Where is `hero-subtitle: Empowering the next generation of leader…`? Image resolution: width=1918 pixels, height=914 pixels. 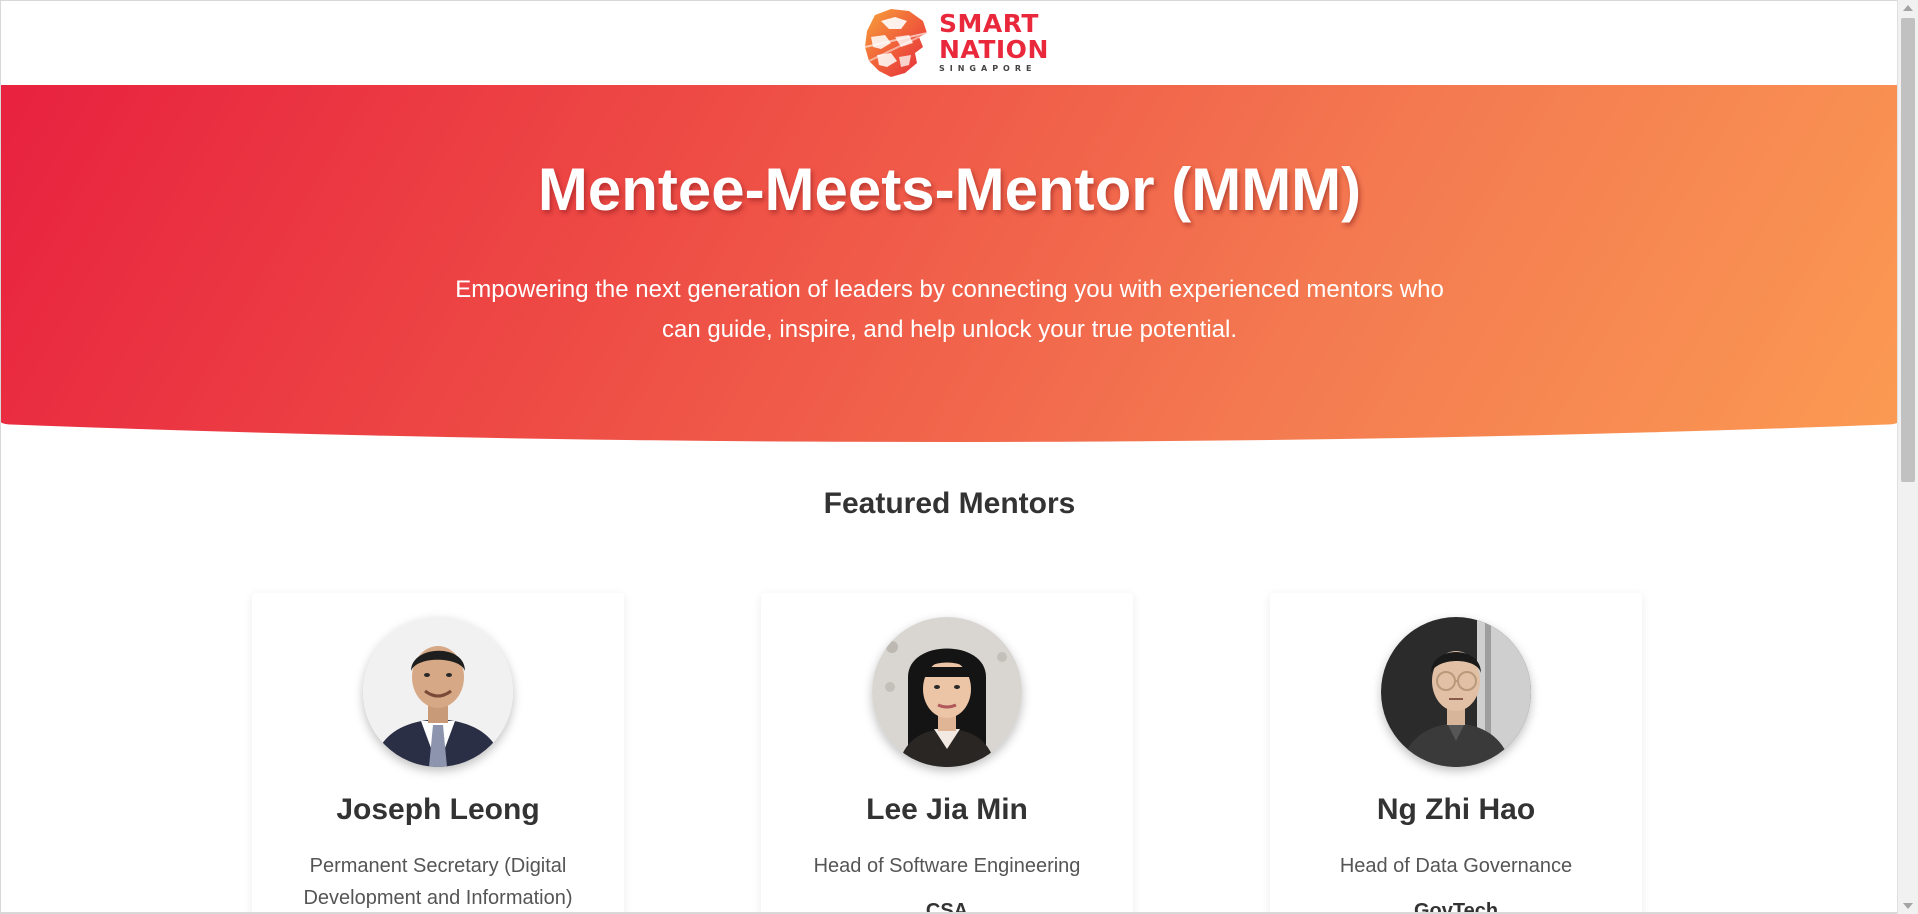
hero-subtitle: Empowering the next generation of leader… is located at coordinates (949, 309).